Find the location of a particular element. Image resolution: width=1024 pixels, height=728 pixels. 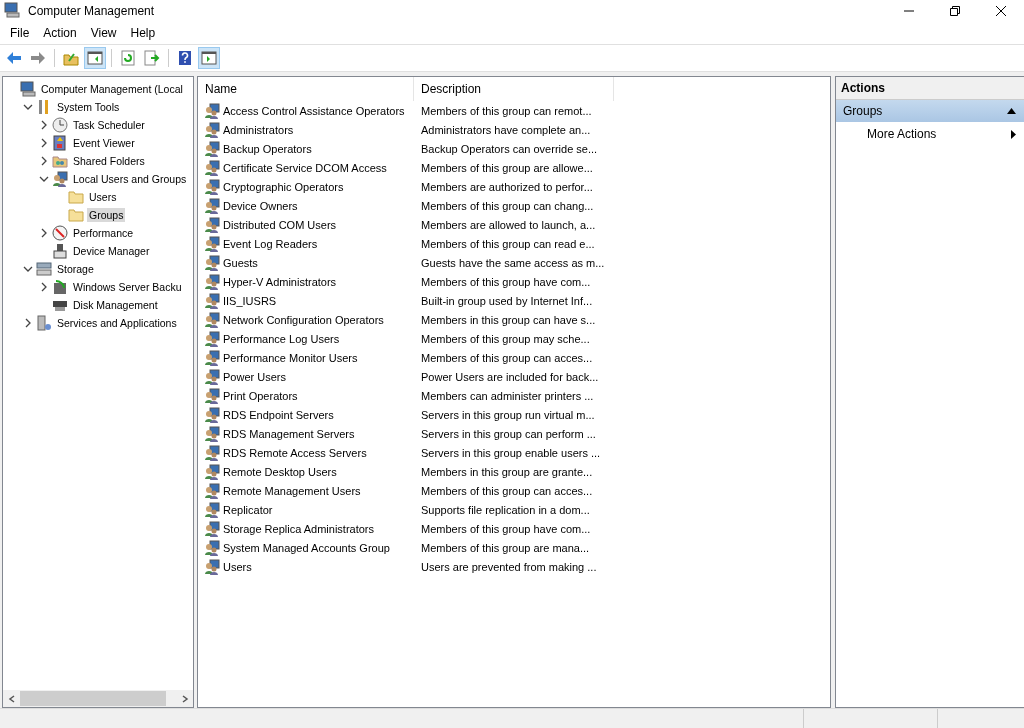

help-icon is located at coordinates (185, 58).